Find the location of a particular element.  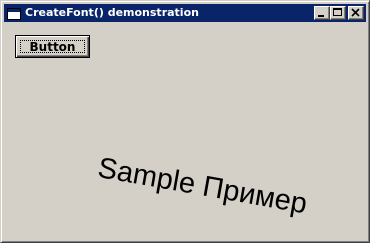

window-title: CreateFont() demonstration is located at coordinates (112, 12).